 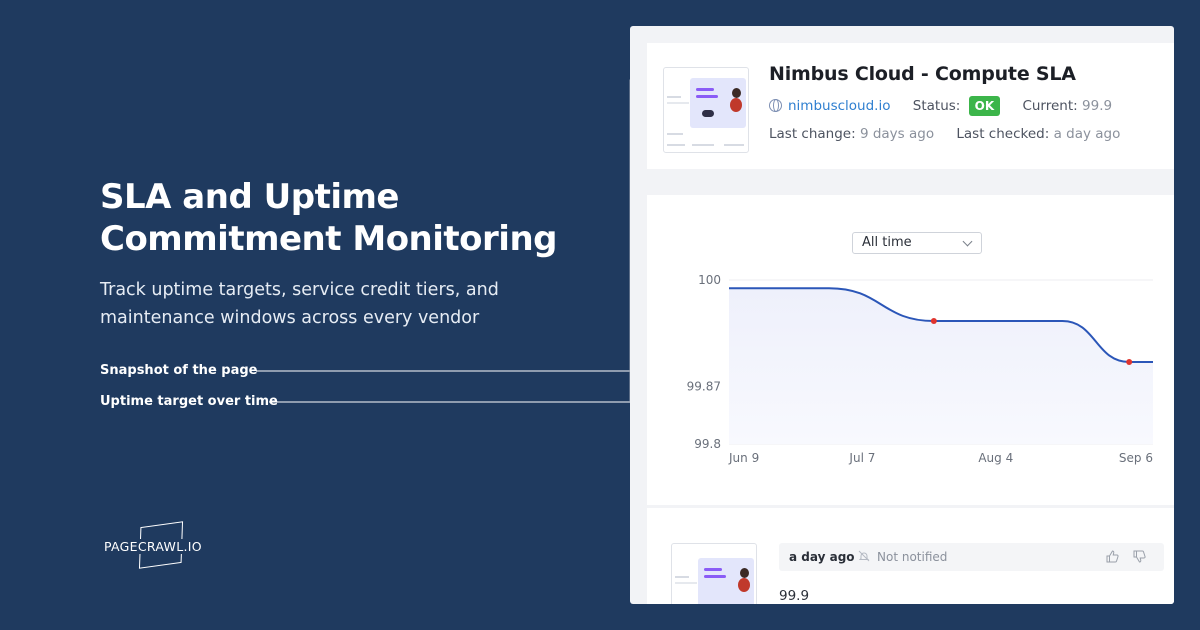 What do you see at coordinates (936, 106) in the screenshot?
I see `status-label: Status:` at bounding box center [936, 106].